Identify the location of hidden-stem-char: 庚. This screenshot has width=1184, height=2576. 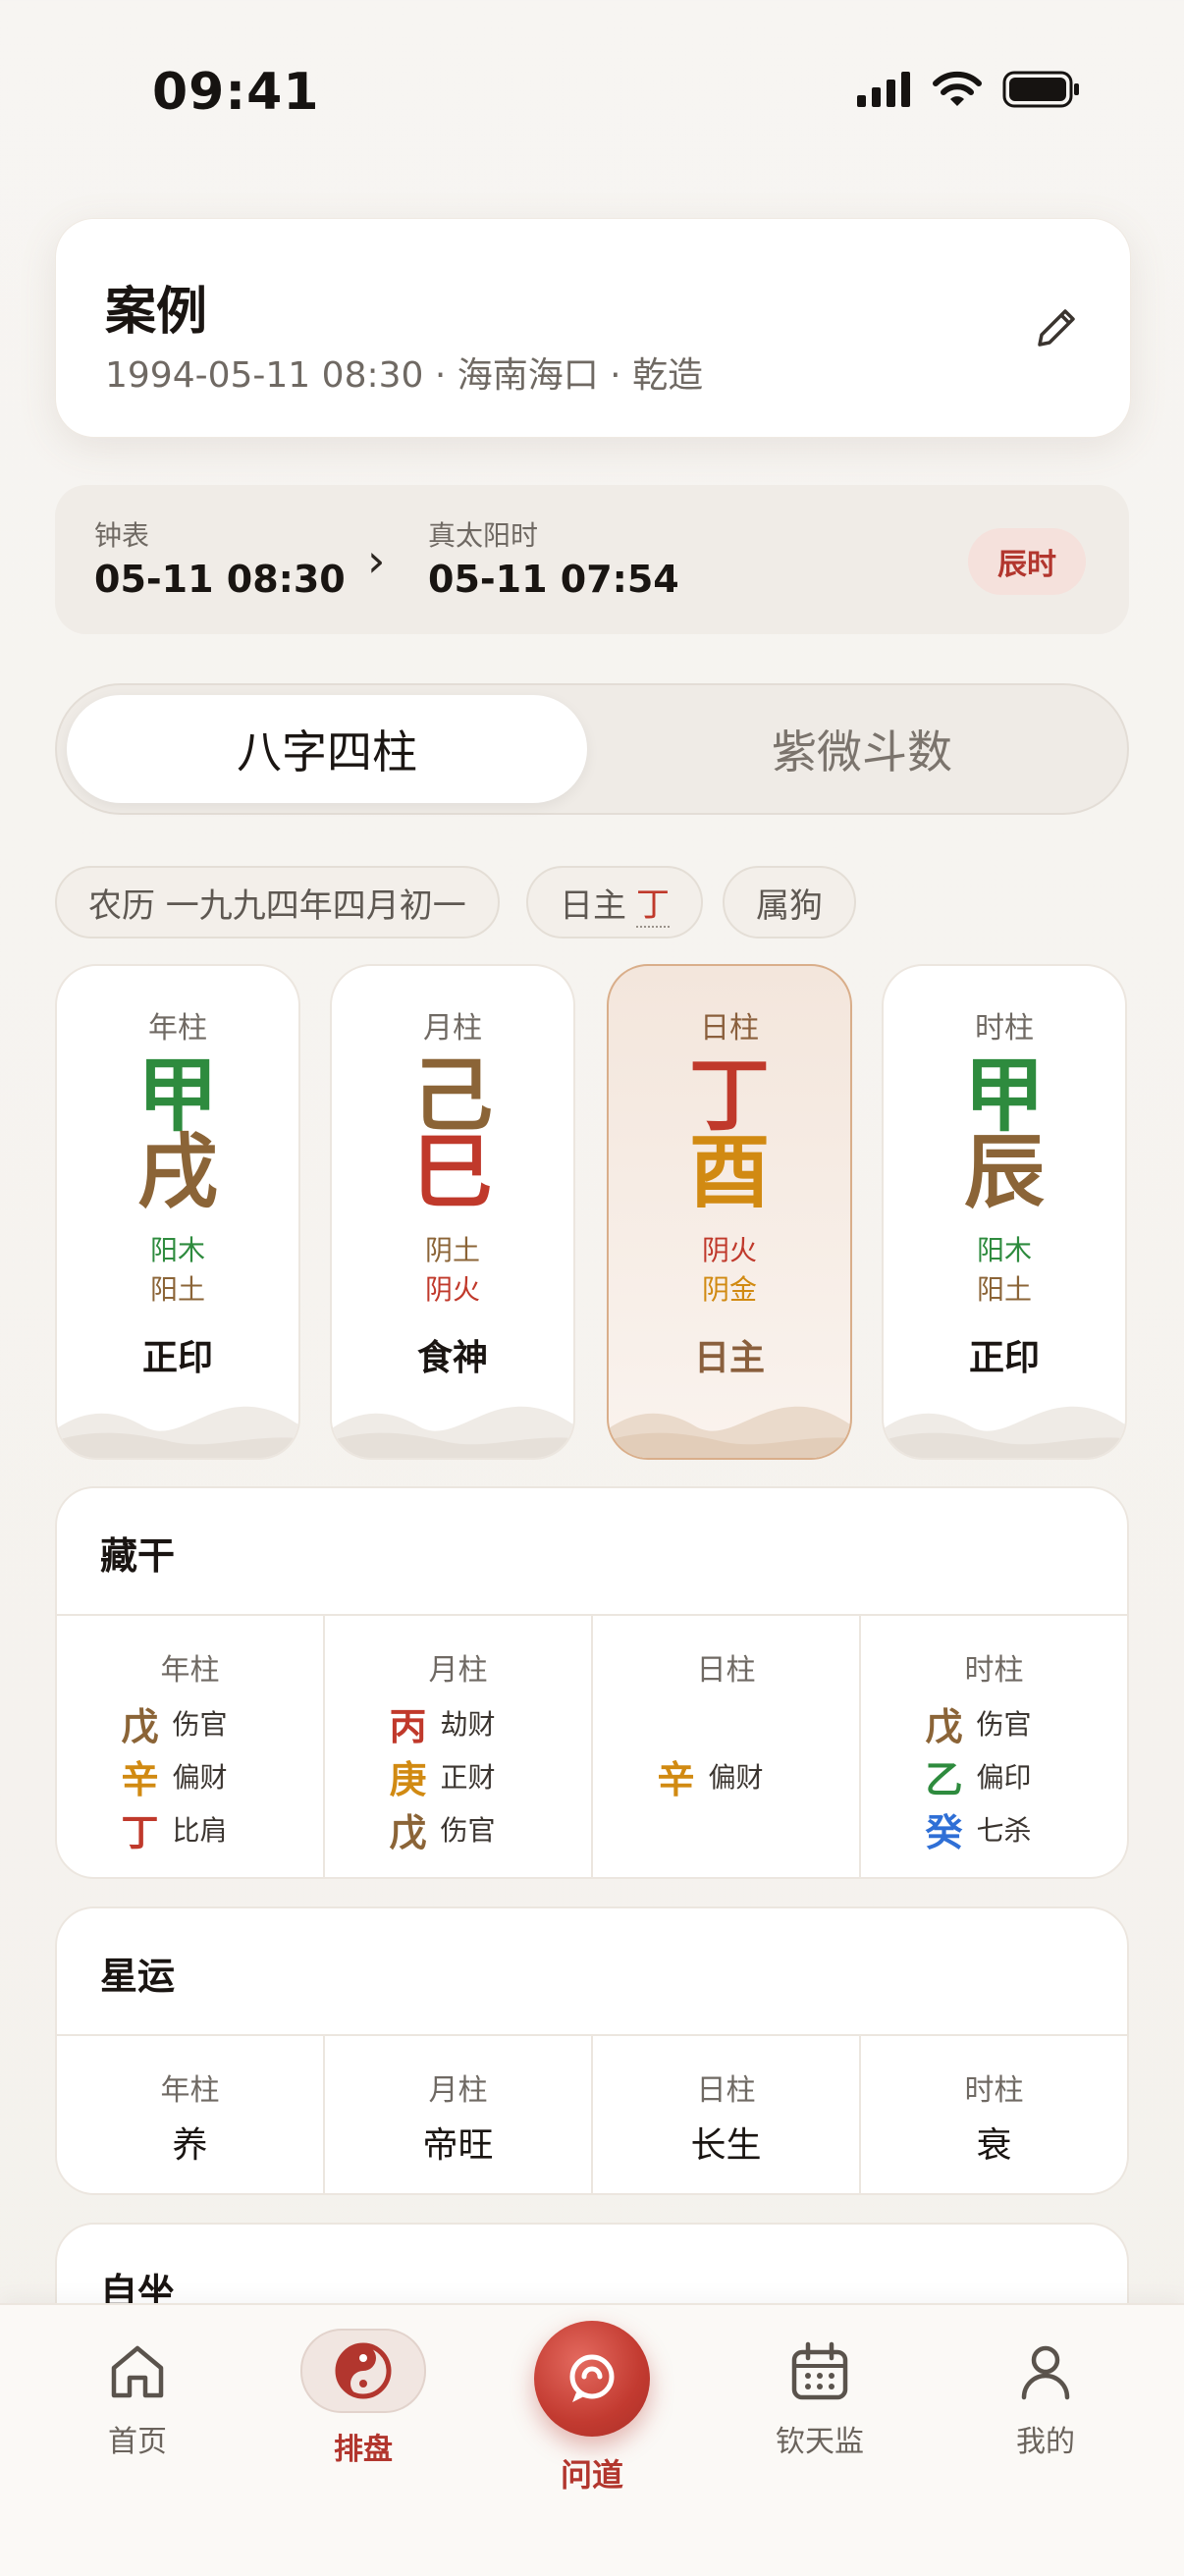
(408, 1779).